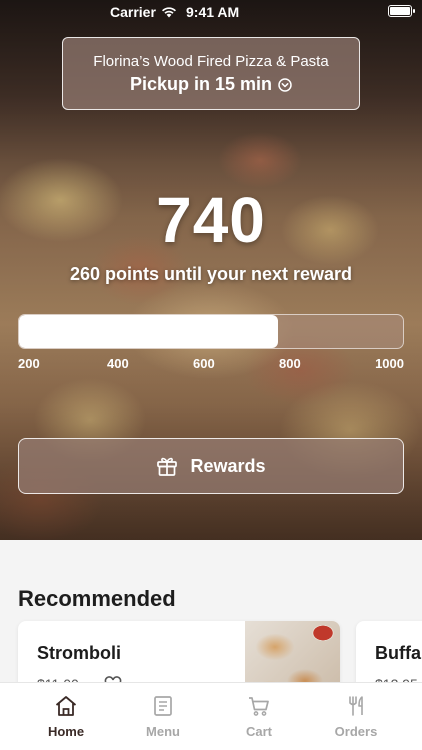  I want to click on chevron-down-circle-icon, so click(285, 85).